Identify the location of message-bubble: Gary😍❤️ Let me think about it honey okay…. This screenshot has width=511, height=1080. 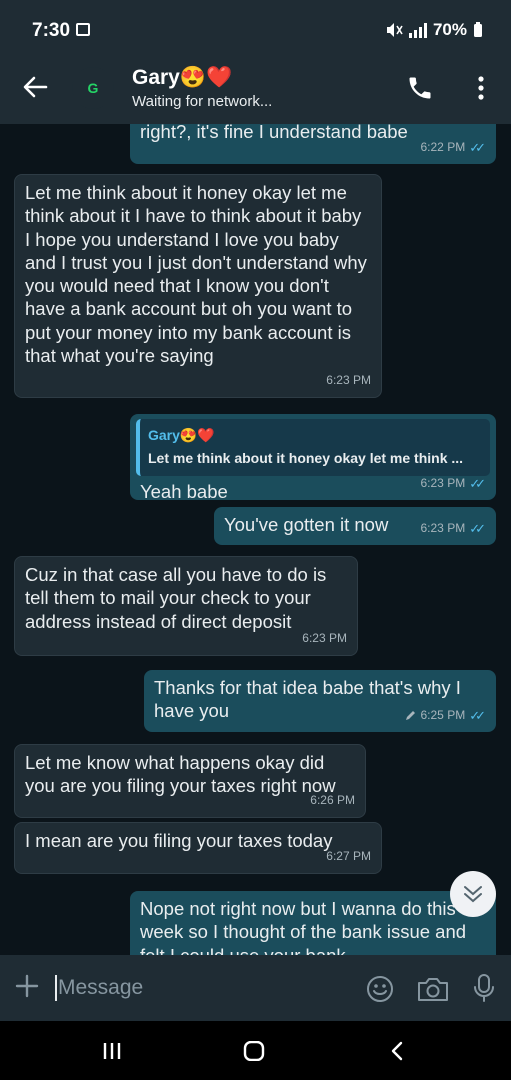
(313, 458).